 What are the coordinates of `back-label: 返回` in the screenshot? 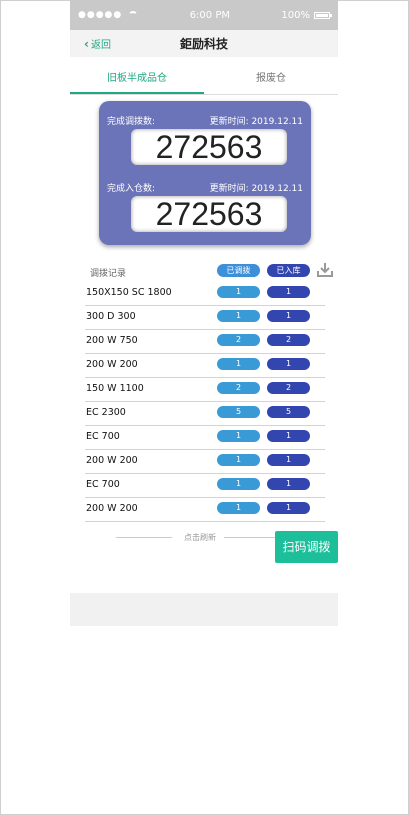 It's located at (100, 45).